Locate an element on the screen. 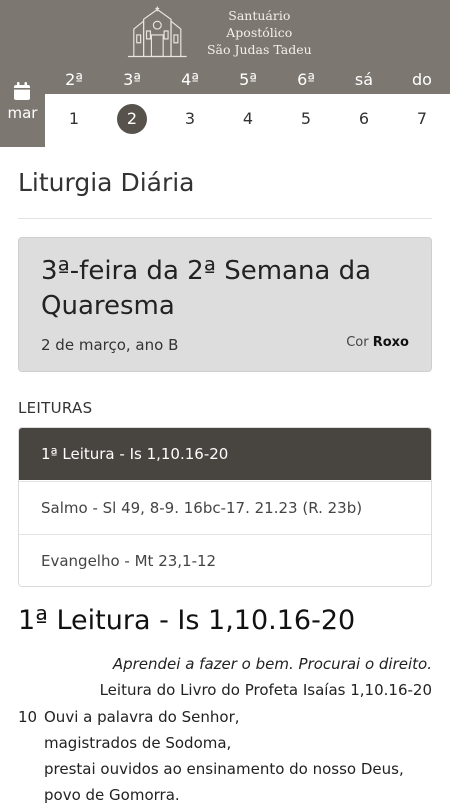 This screenshot has height=804, width=450. week-calendar: mar 2ª 3ª 4ª 5ª 6ª sá do 1 2 3 4 5 6 7 is located at coordinates (225, 106).